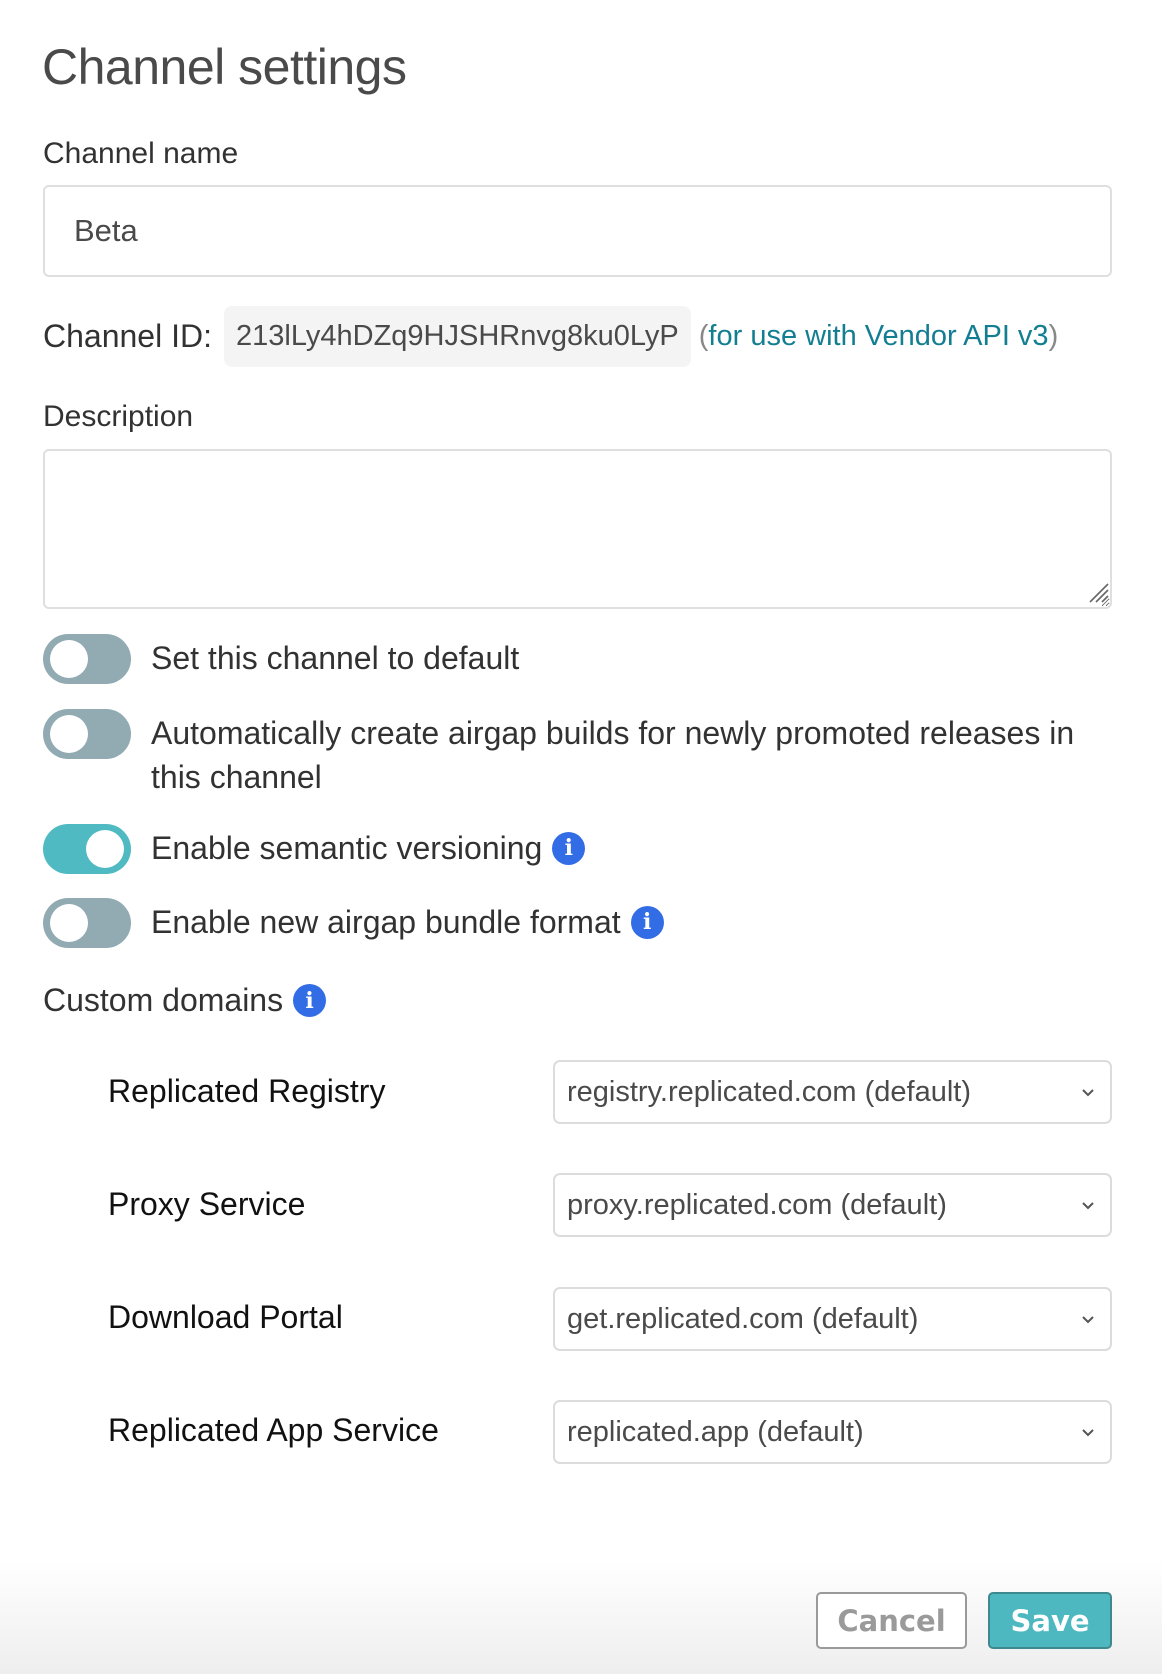  Describe the element at coordinates (769, 1091) in the screenshot. I see `select-value: registry.replicated.com (default)` at that location.